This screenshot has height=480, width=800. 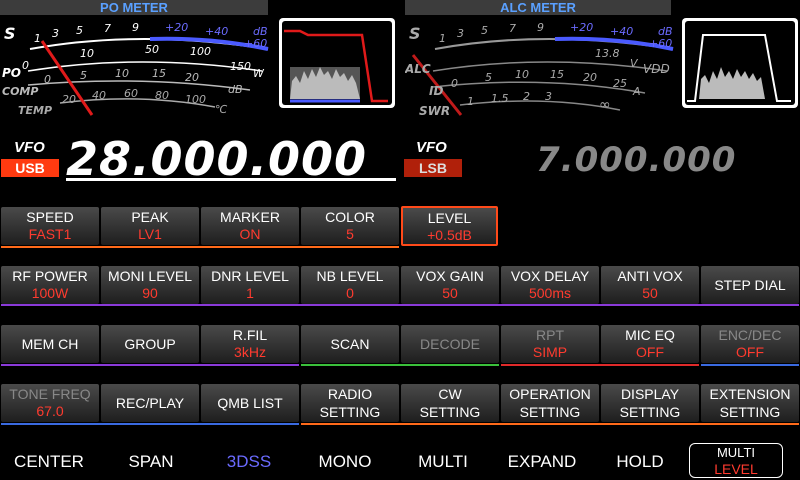 What do you see at coordinates (634, 63) in the screenshot?
I see `vdd-tick-v: V` at bounding box center [634, 63].